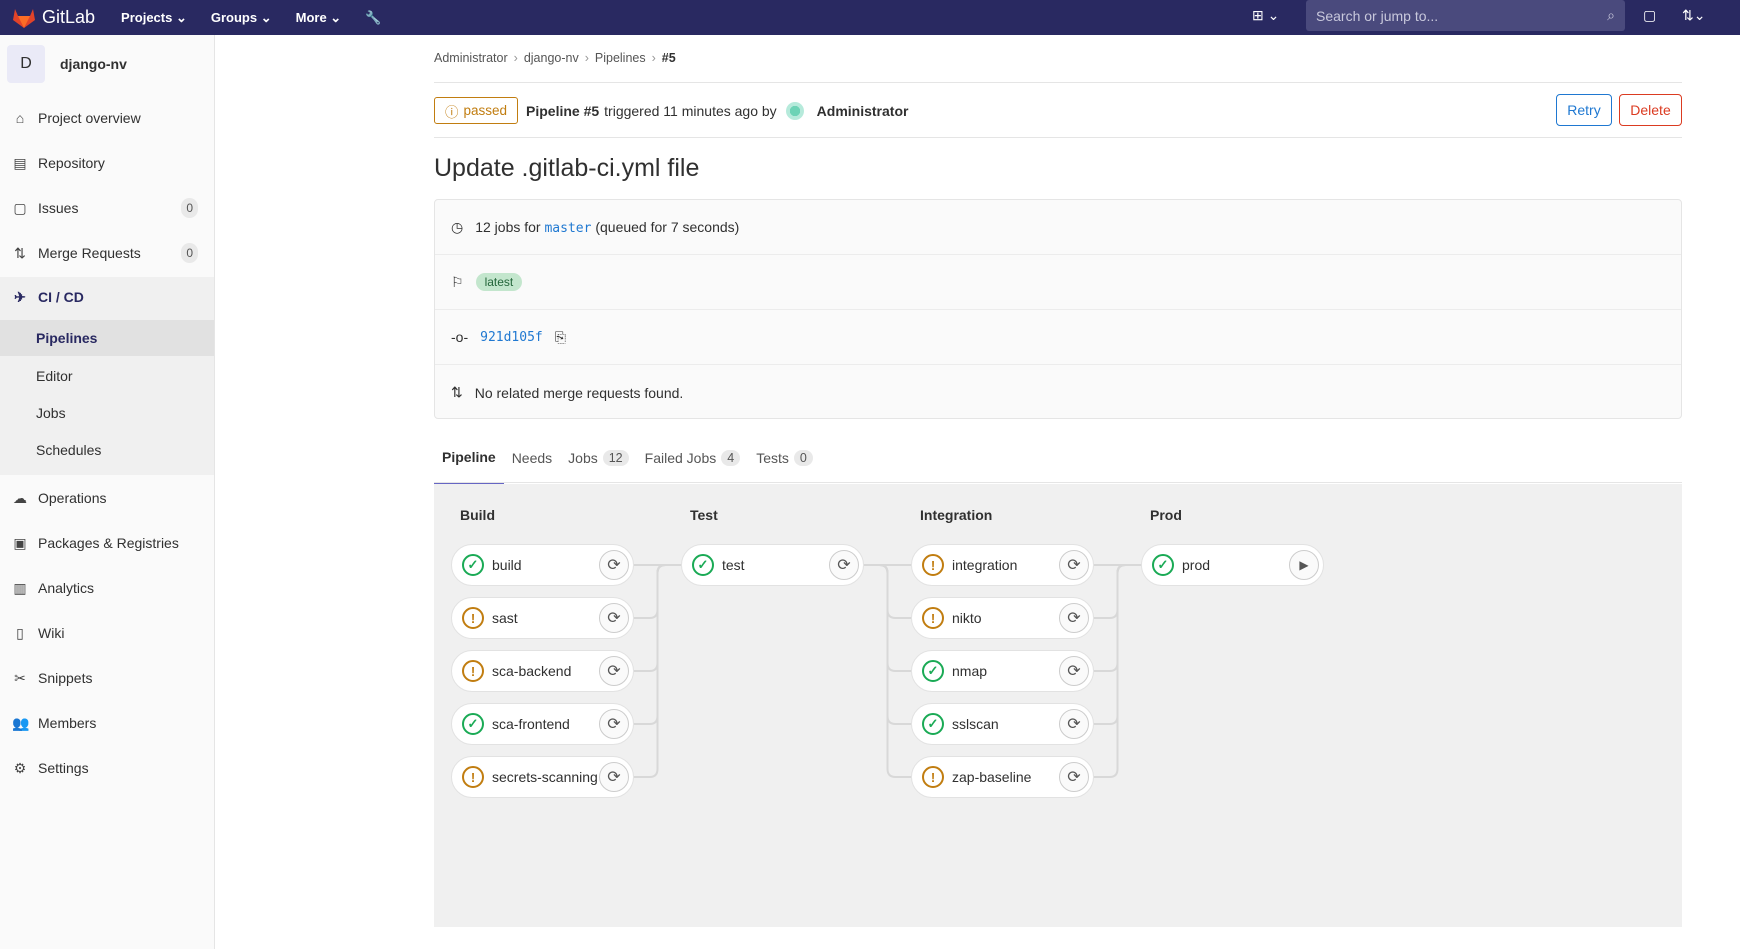 This screenshot has height=949, width=1740. I want to click on sidebar-item-label: CI / CD, so click(61, 297).